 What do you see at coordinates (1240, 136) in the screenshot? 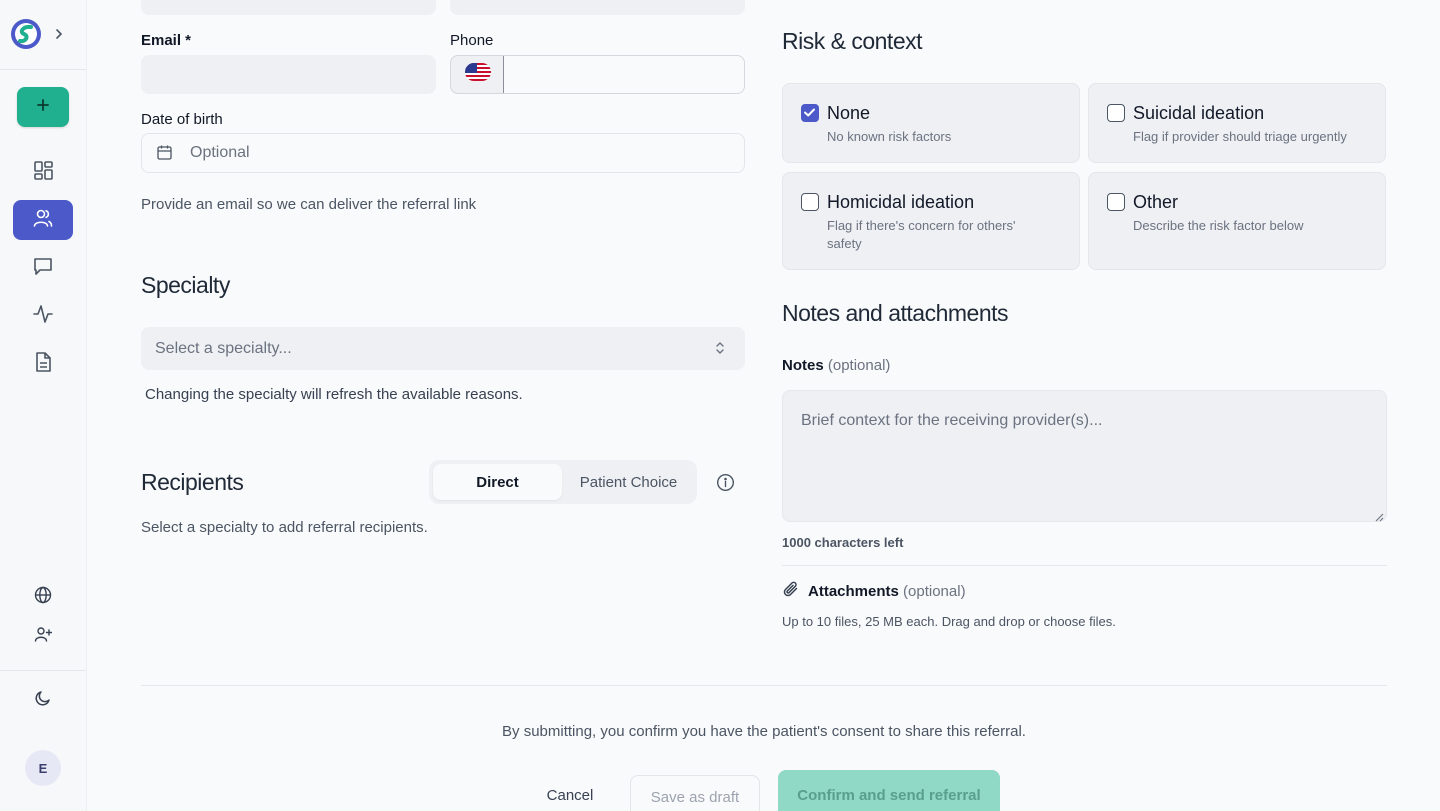
I see `risk-suicidal-desc: Flag if provider should triage urgently` at bounding box center [1240, 136].